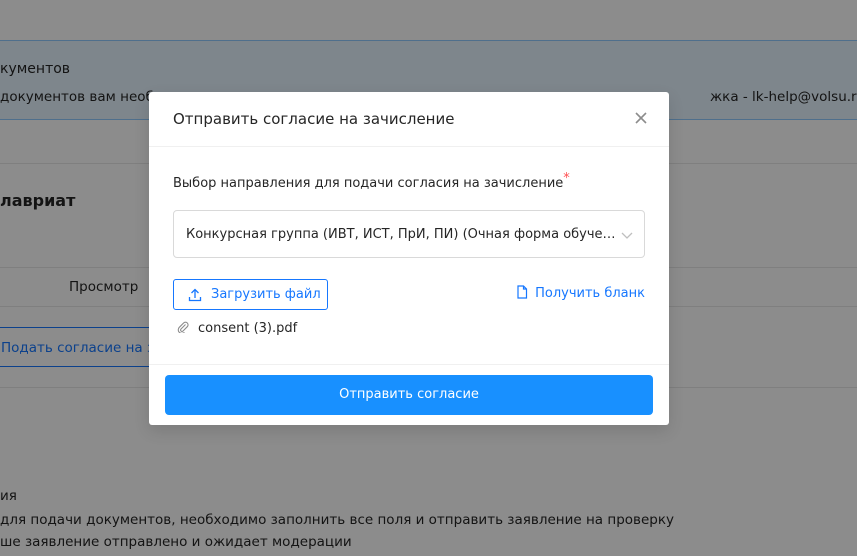 Image resolution: width=857 pixels, height=556 pixels. What do you see at coordinates (590, 293) in the screenshot?
I see `get-form-label: Получить бланк` at bounding box center [590, 293].